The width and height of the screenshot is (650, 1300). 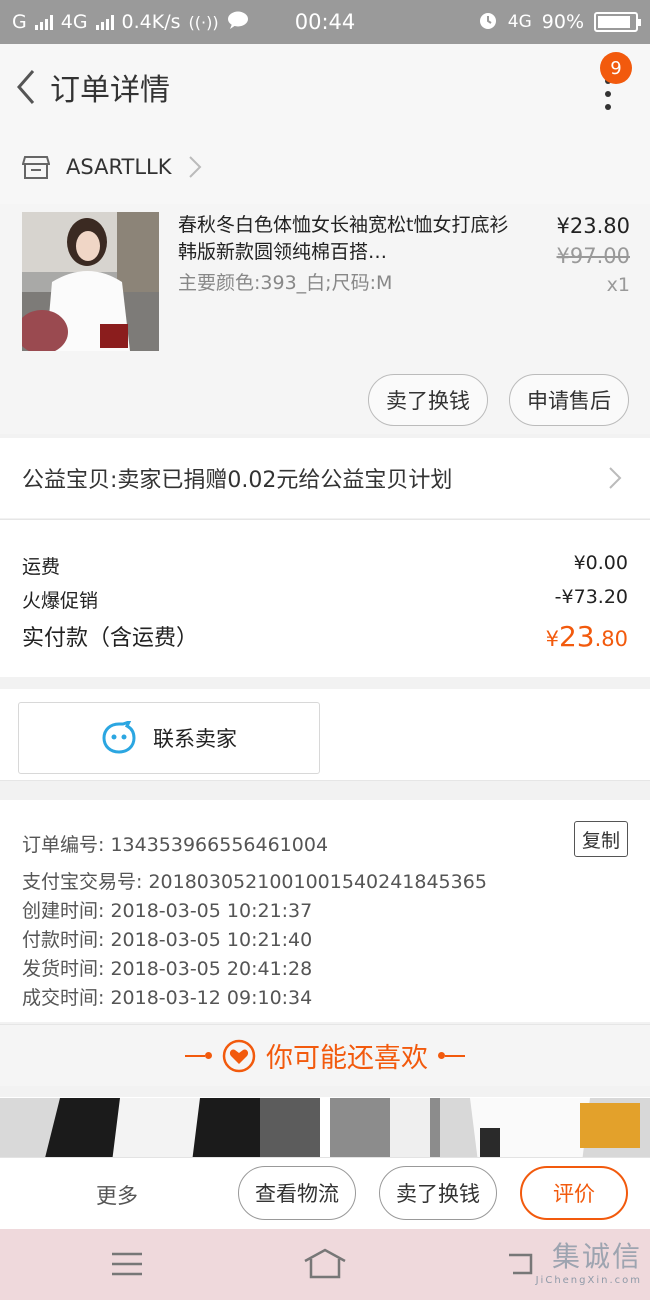 I want to click on more-button: 更多, so click(x=117, y=1195).